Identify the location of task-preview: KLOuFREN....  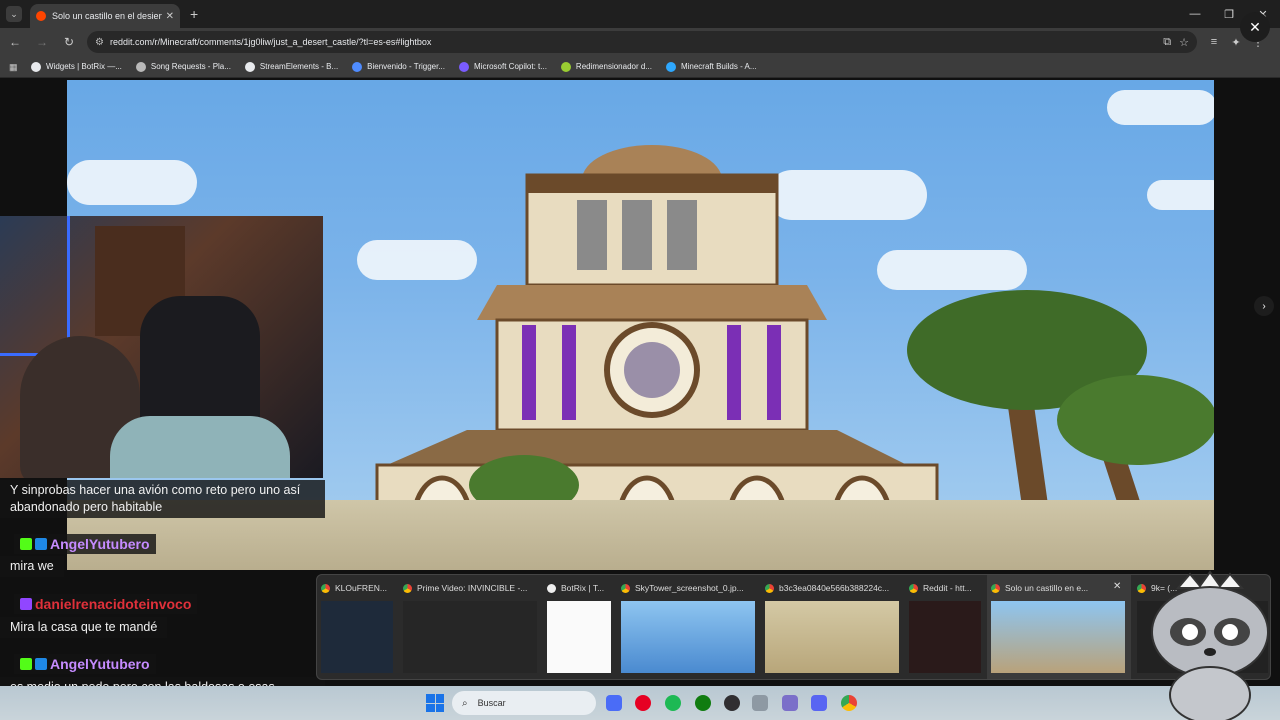
(357, 627).